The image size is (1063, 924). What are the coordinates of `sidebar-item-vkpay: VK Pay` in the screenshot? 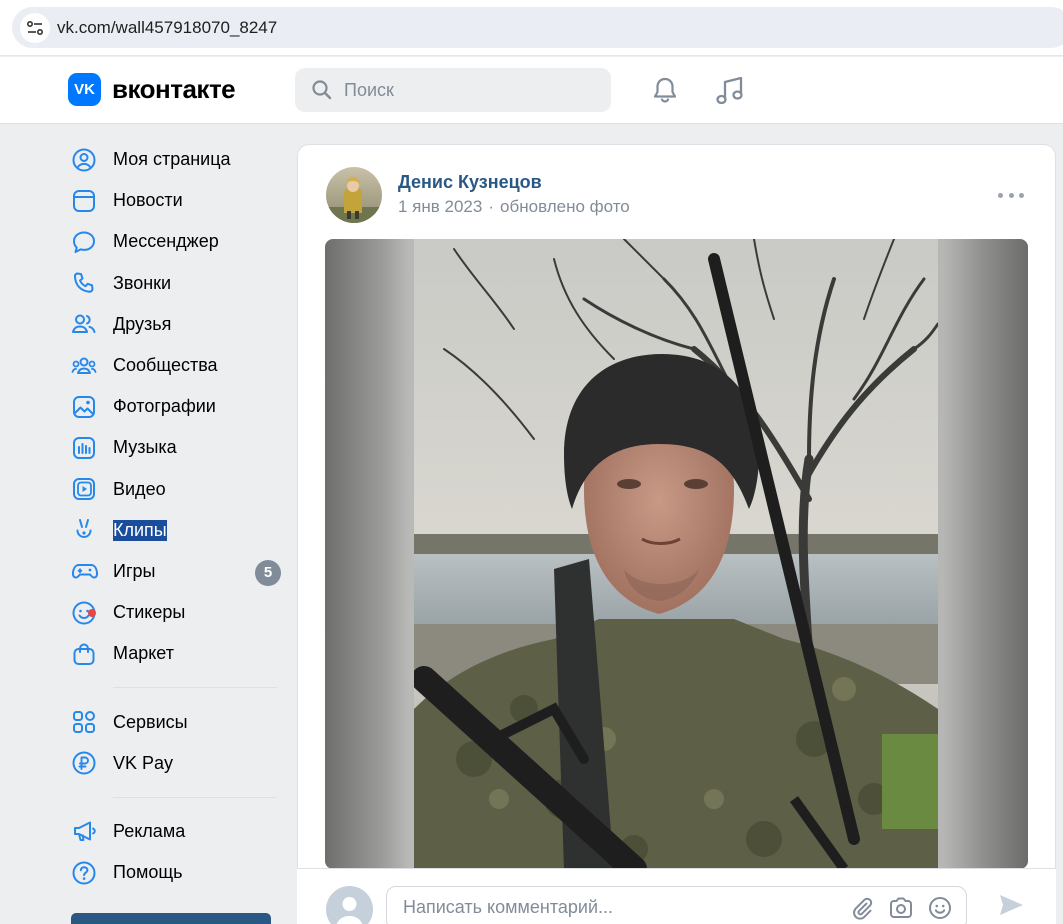 It's located at (175, 763).